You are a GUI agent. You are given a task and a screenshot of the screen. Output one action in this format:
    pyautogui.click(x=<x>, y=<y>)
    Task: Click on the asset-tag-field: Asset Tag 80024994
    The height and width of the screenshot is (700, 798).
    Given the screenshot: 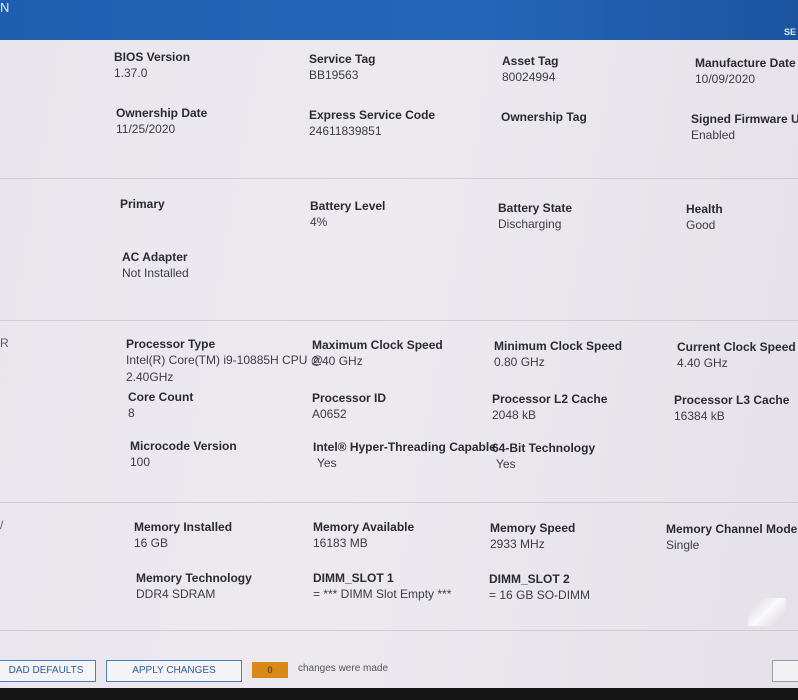 What is the action you would take?
    pyautogui.click(x=530, y=69)
    